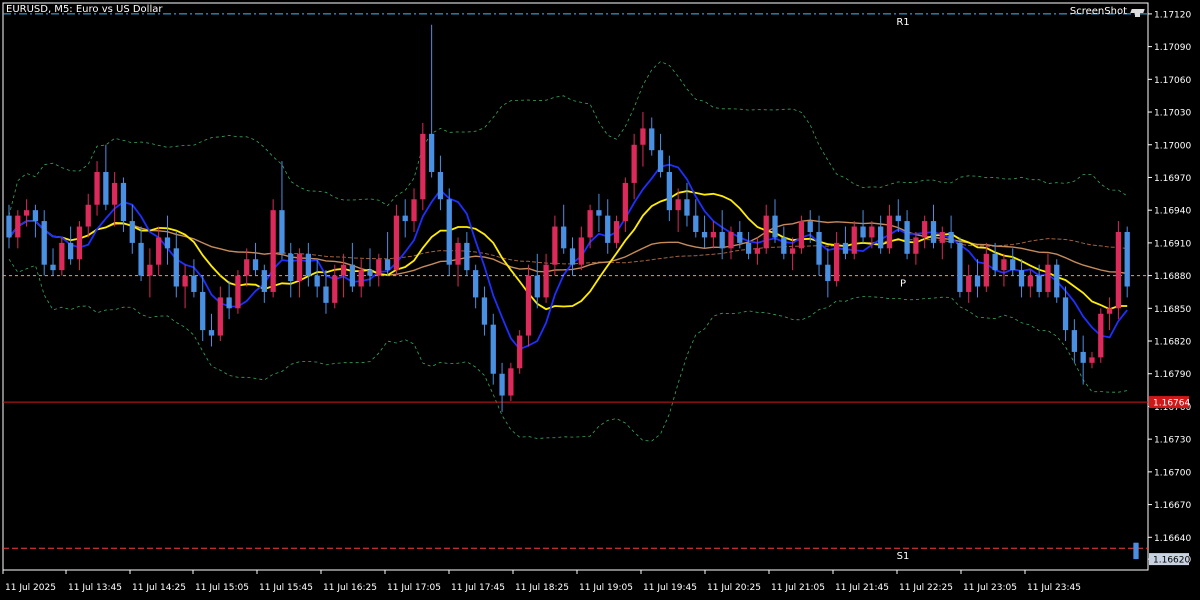 The height and width of the screenshot is (600, 1200). What do you see at coordinates (606, 588) in the screenshot?
I see `x-tick-label: 11 Jul 19:05` at bounding box center [606, 588].